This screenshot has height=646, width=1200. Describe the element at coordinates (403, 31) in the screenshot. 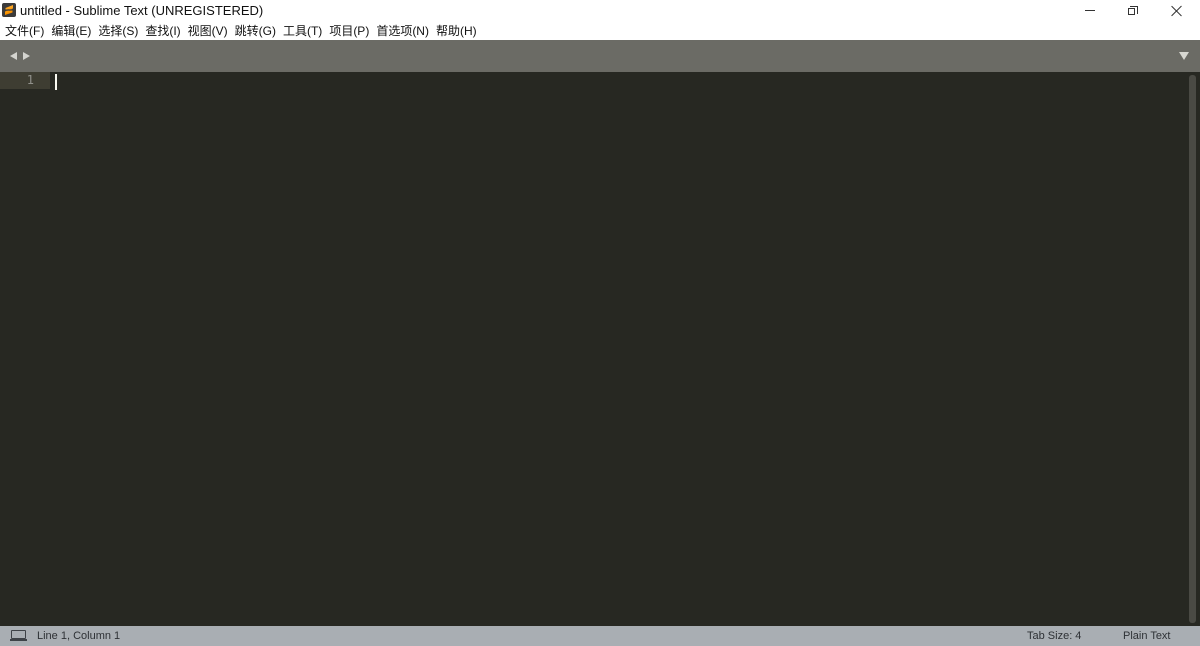

I see `menu-preferences: 首选项(N)` at that location.